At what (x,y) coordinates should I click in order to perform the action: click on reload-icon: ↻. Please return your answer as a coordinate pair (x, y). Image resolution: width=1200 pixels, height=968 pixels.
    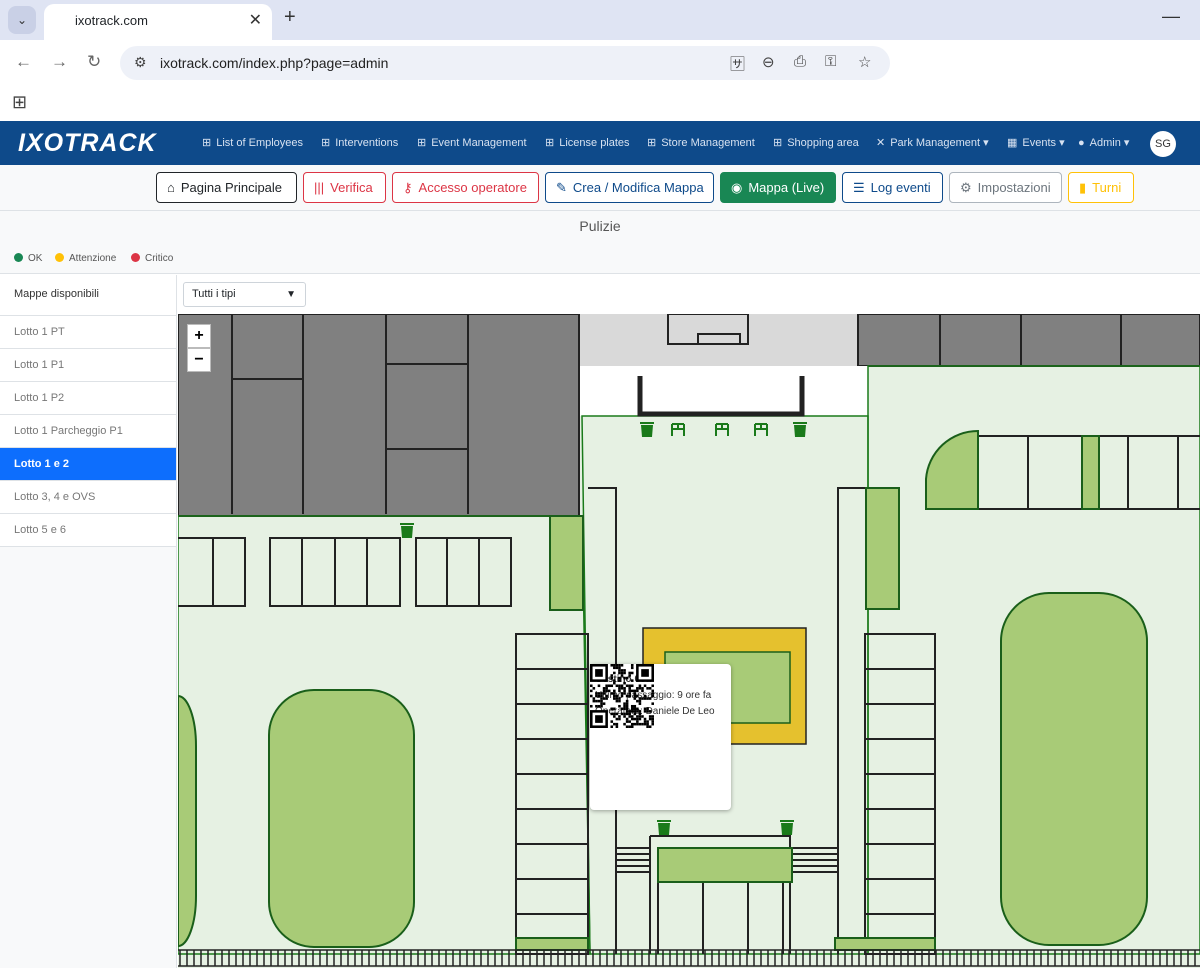
    Looking at the image, I should click on (94, 62).